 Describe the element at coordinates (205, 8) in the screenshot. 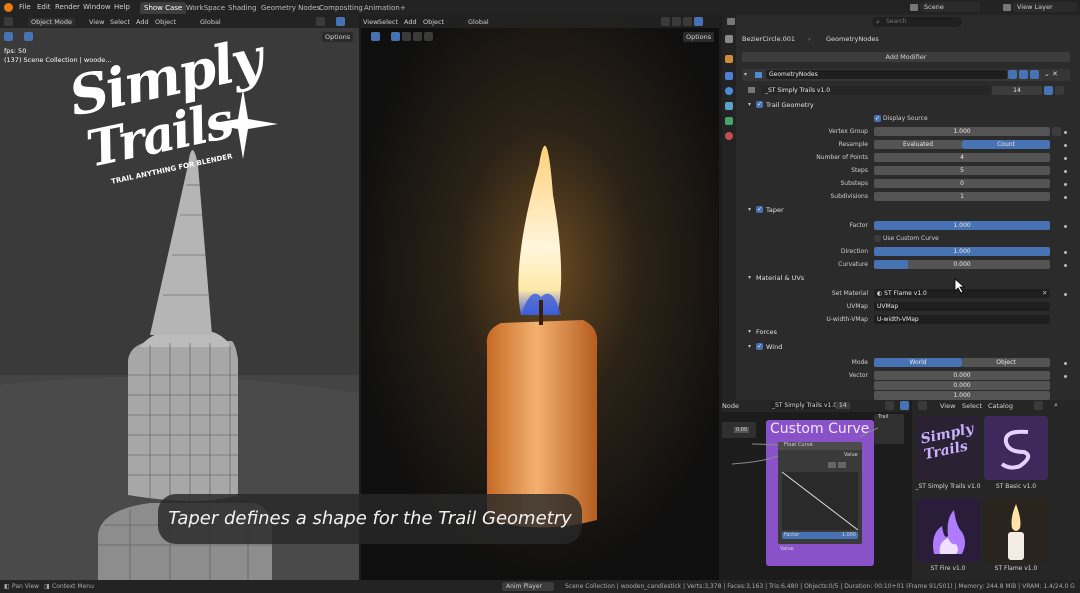

I see `tab-workspace: WorkSpace` at that location.